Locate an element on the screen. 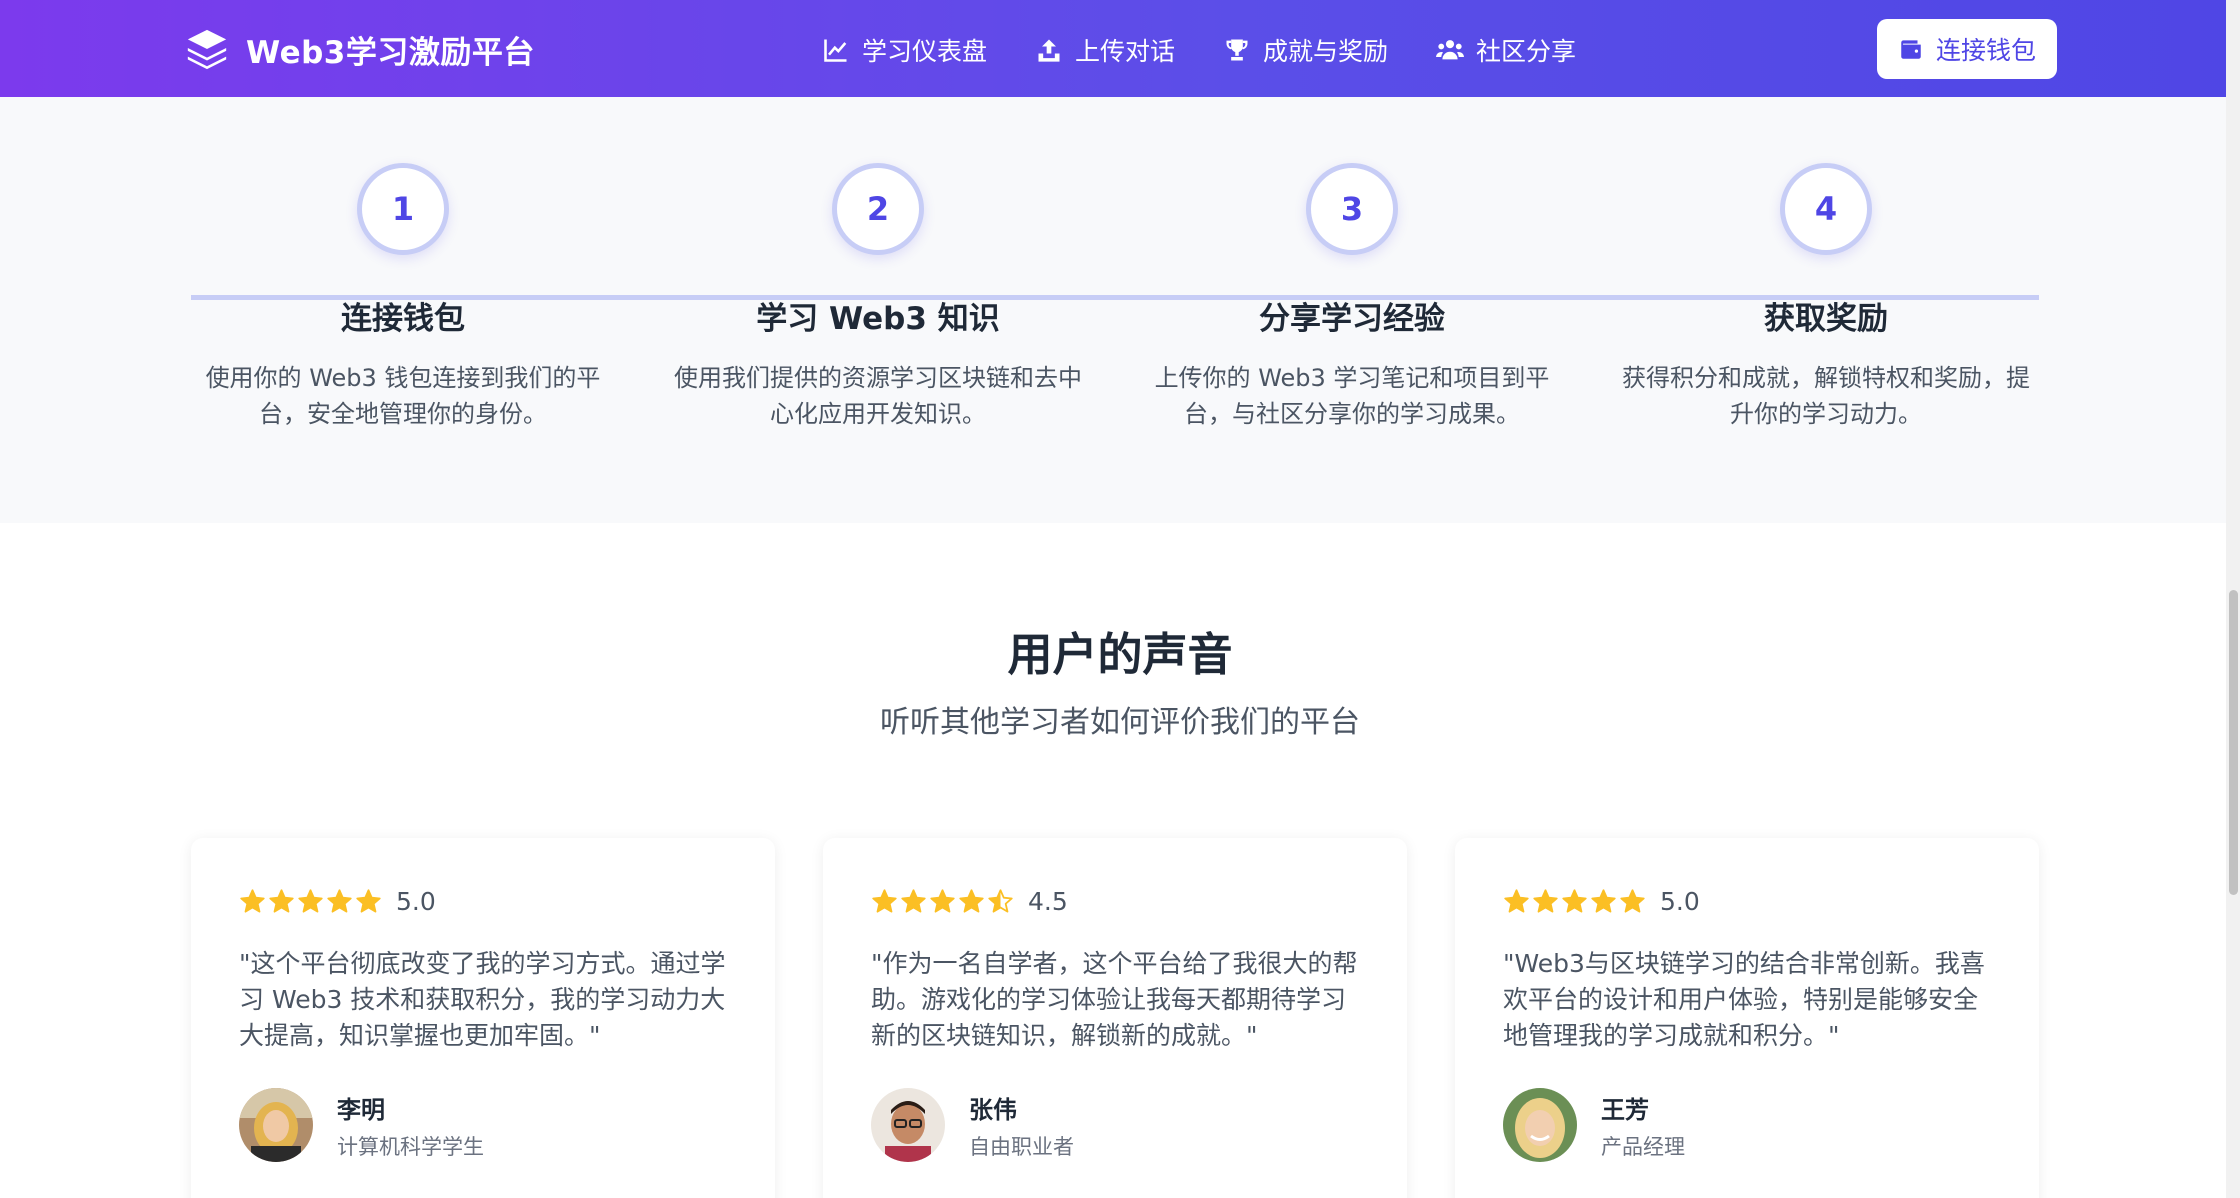  nav-link-achievements: 成就与奖励 is located at coordinates (1305, 50).